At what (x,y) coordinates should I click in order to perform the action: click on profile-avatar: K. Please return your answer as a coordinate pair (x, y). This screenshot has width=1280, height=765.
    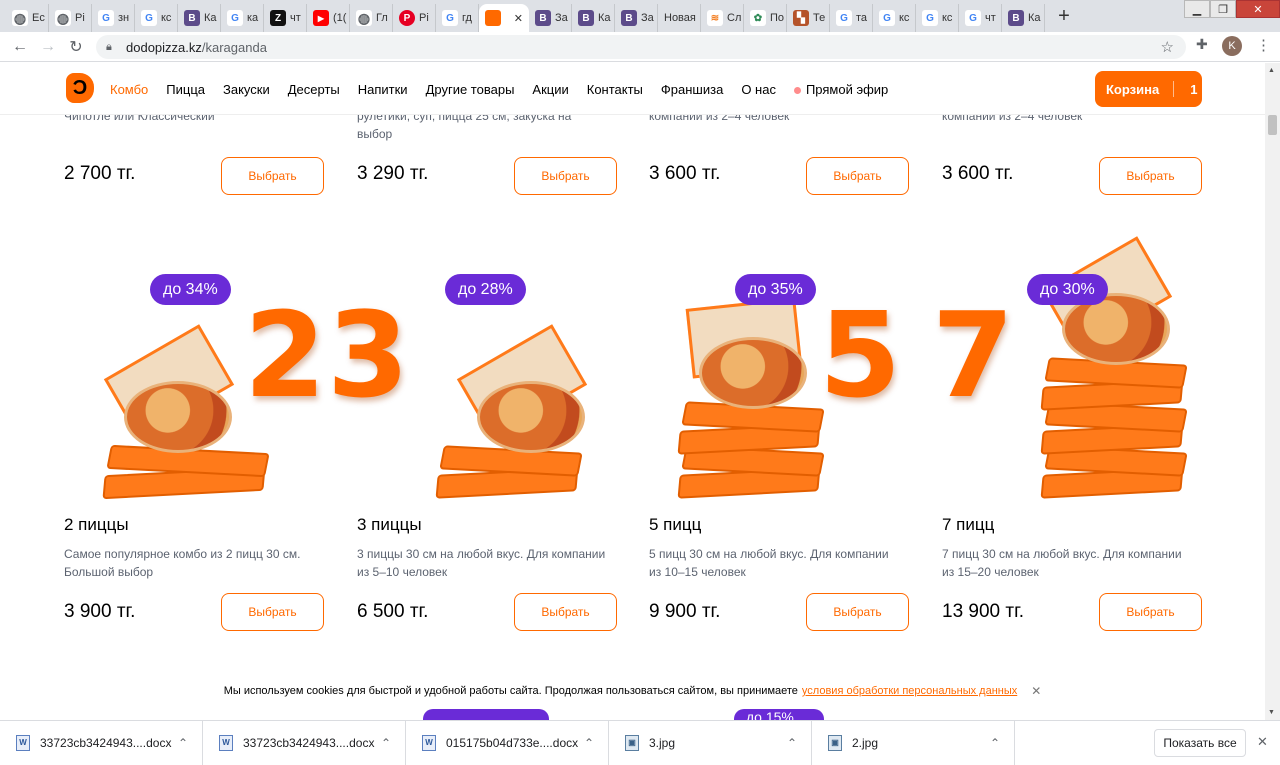
    Looking at the image, I should click on (1232, 46).